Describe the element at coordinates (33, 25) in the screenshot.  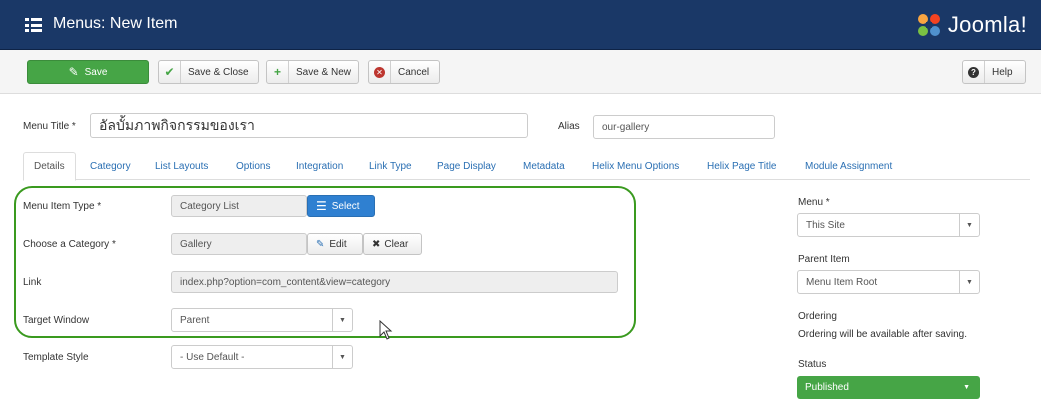
I see `menu-list-icon` at that location.